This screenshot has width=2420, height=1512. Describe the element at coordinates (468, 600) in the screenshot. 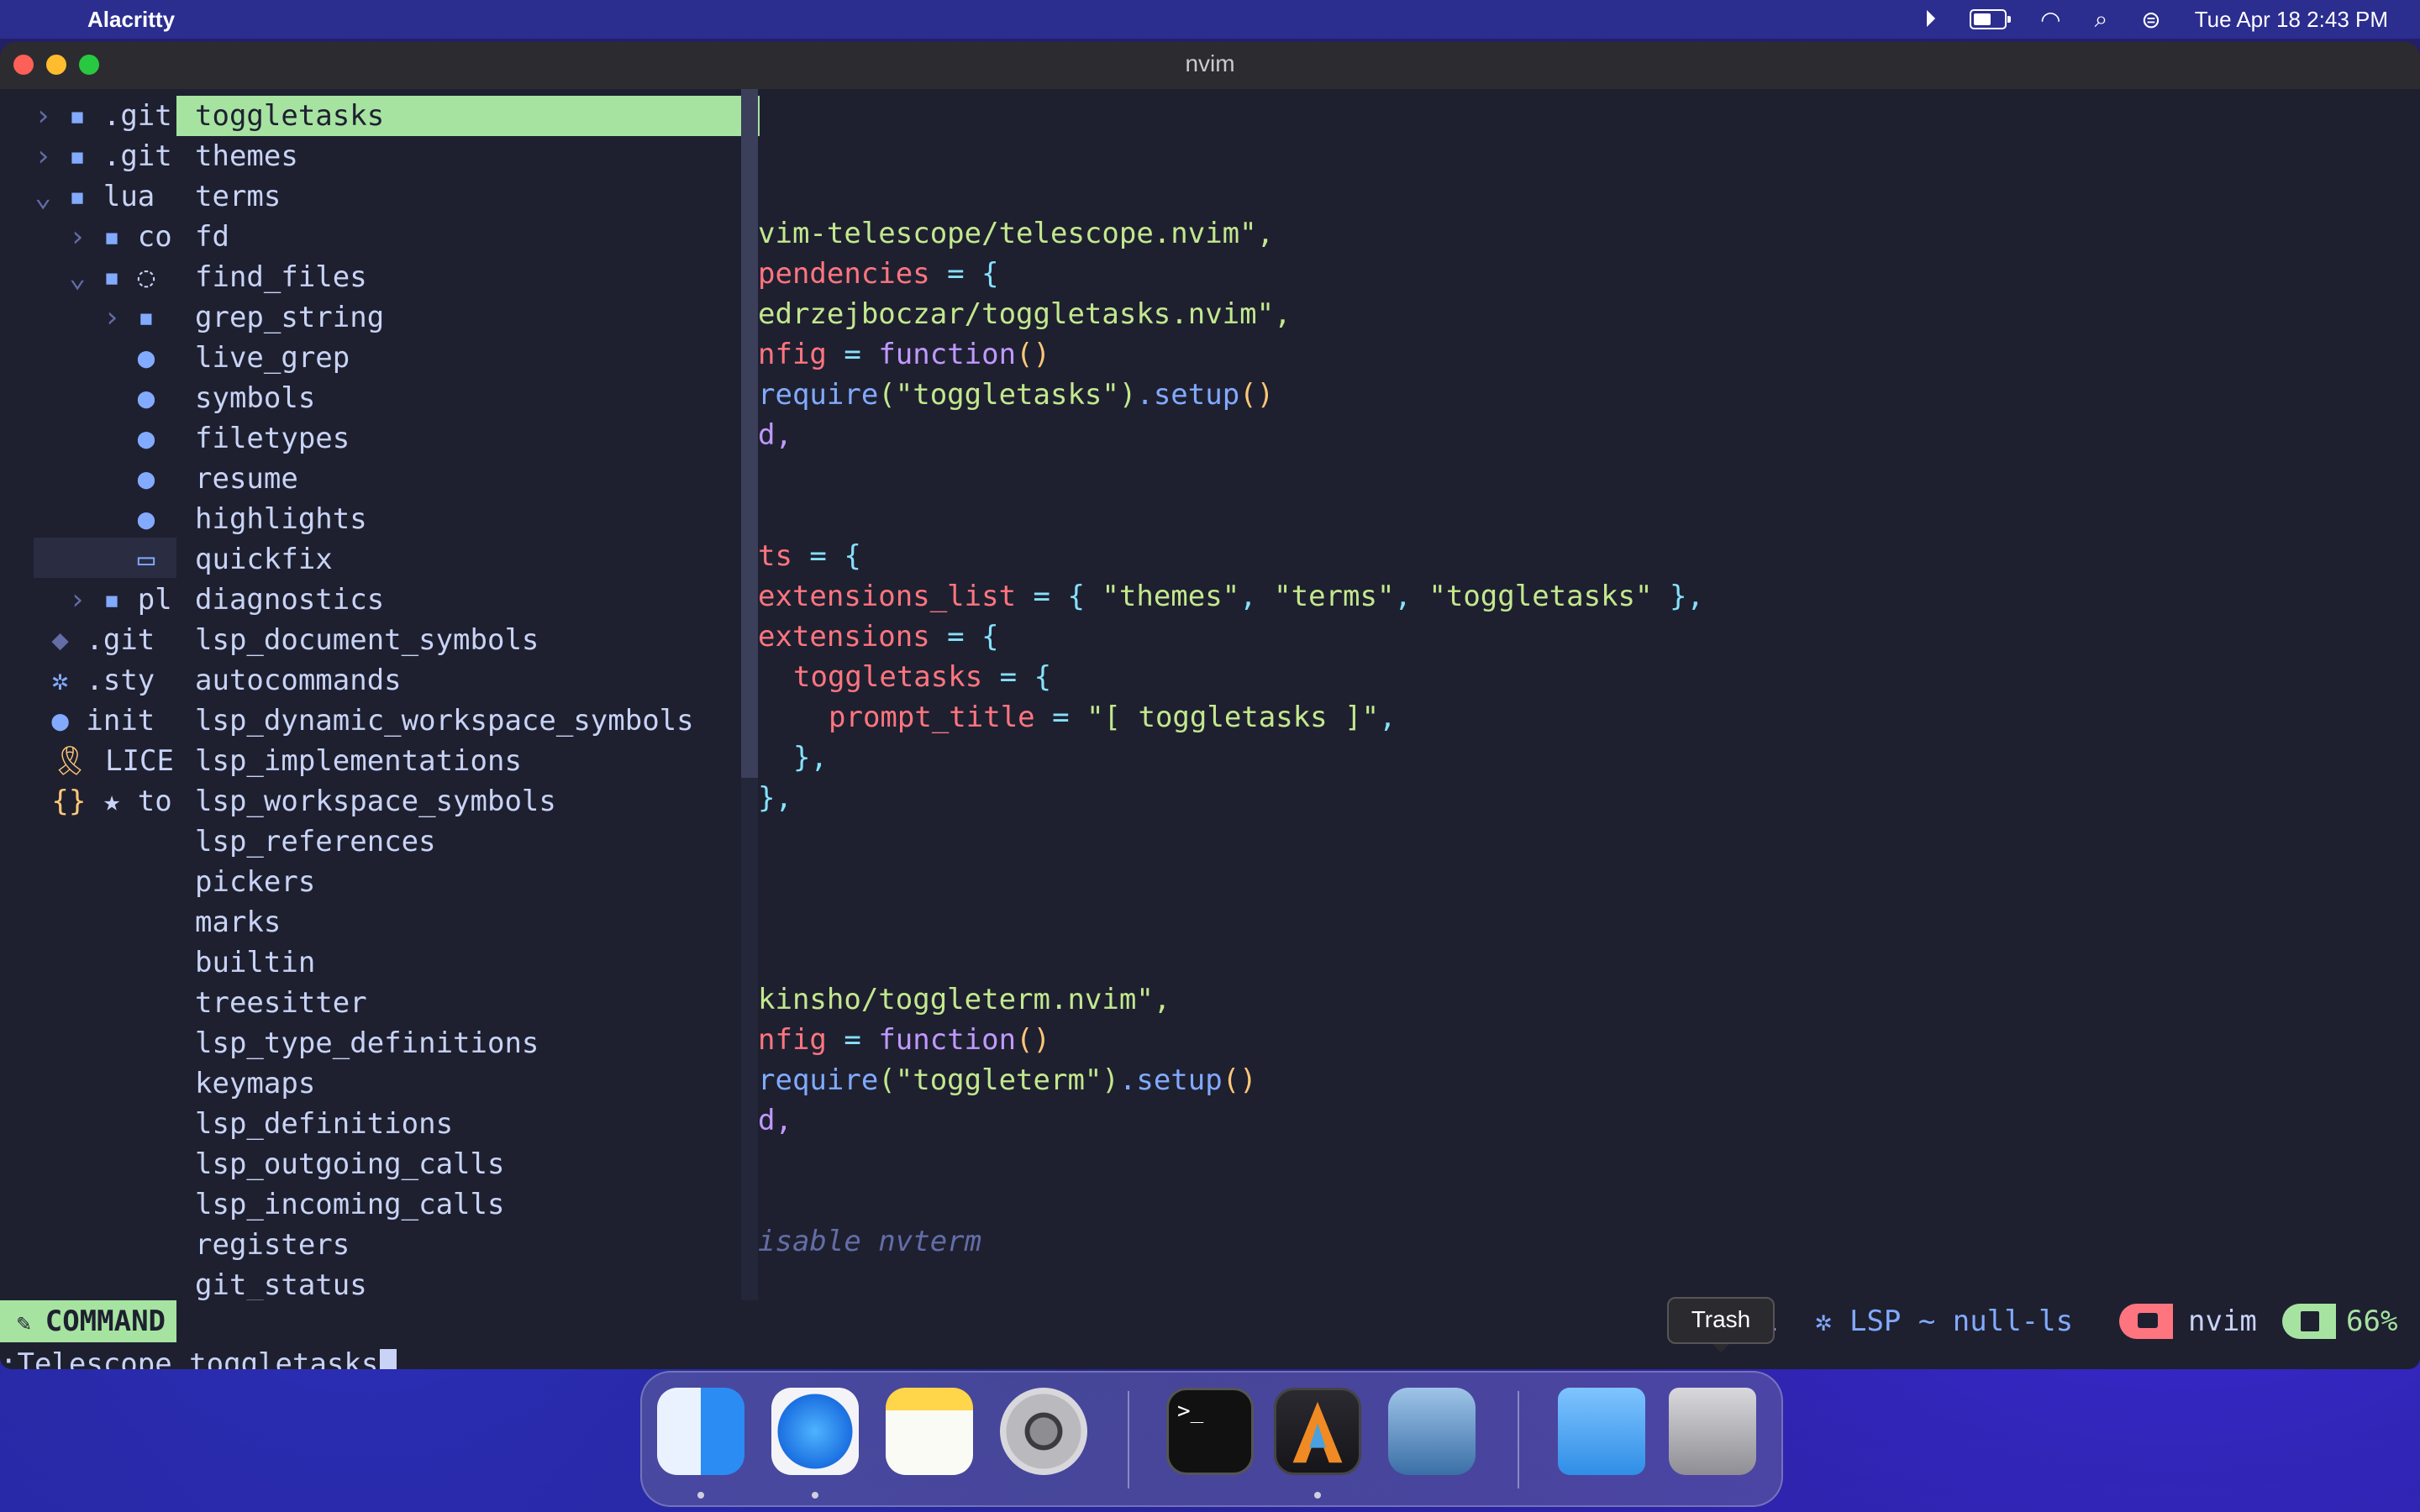

I see `completion-item: diagnostics` at that location.